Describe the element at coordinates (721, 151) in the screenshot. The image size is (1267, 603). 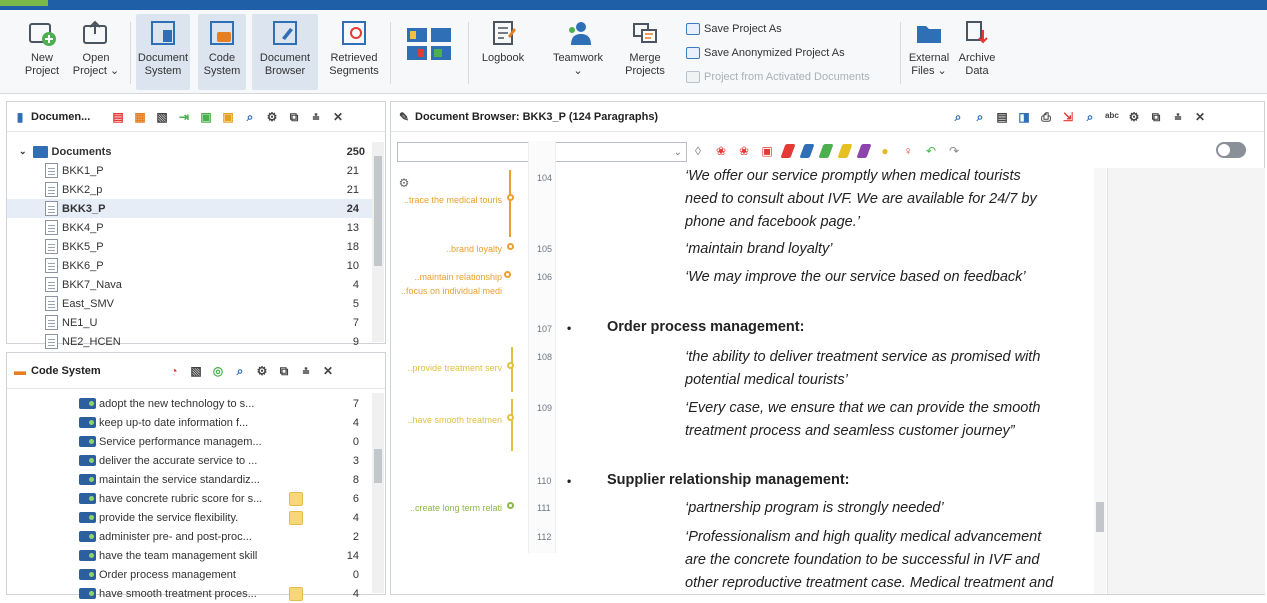
I see `code-new-icon: ❀` at that location.